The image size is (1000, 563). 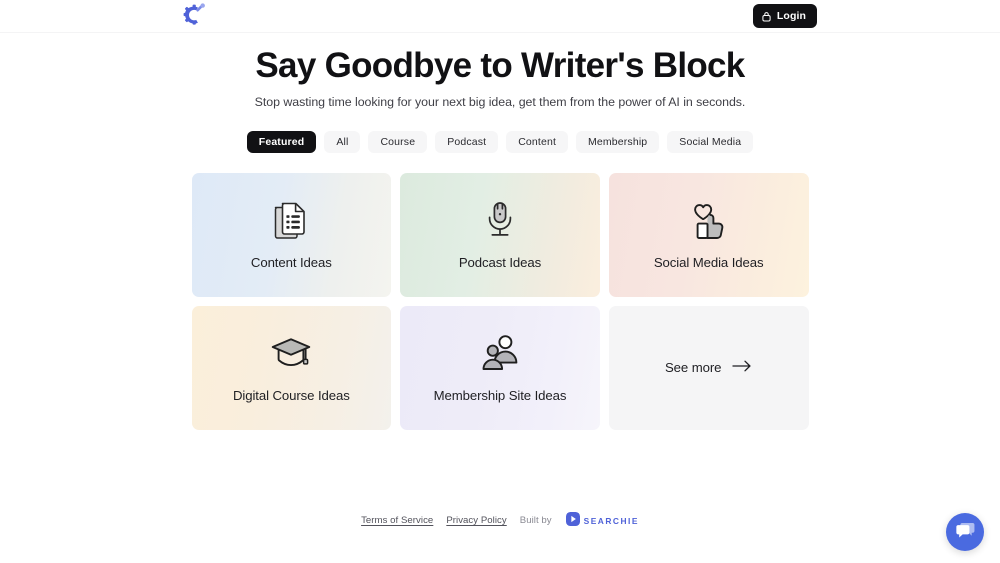 What do you see at coordinates (291, 263) in the screenshot?
I see `card-label: Content Ideas` at bounding box center [291, 263].